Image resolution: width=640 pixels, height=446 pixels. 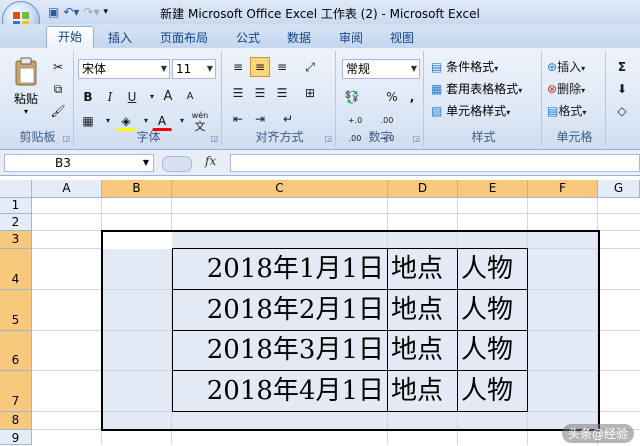 What do you see at coordinates (168, 97) in the screenshot?
I see `grow-font-button: A` at bounding box center [168, 97].